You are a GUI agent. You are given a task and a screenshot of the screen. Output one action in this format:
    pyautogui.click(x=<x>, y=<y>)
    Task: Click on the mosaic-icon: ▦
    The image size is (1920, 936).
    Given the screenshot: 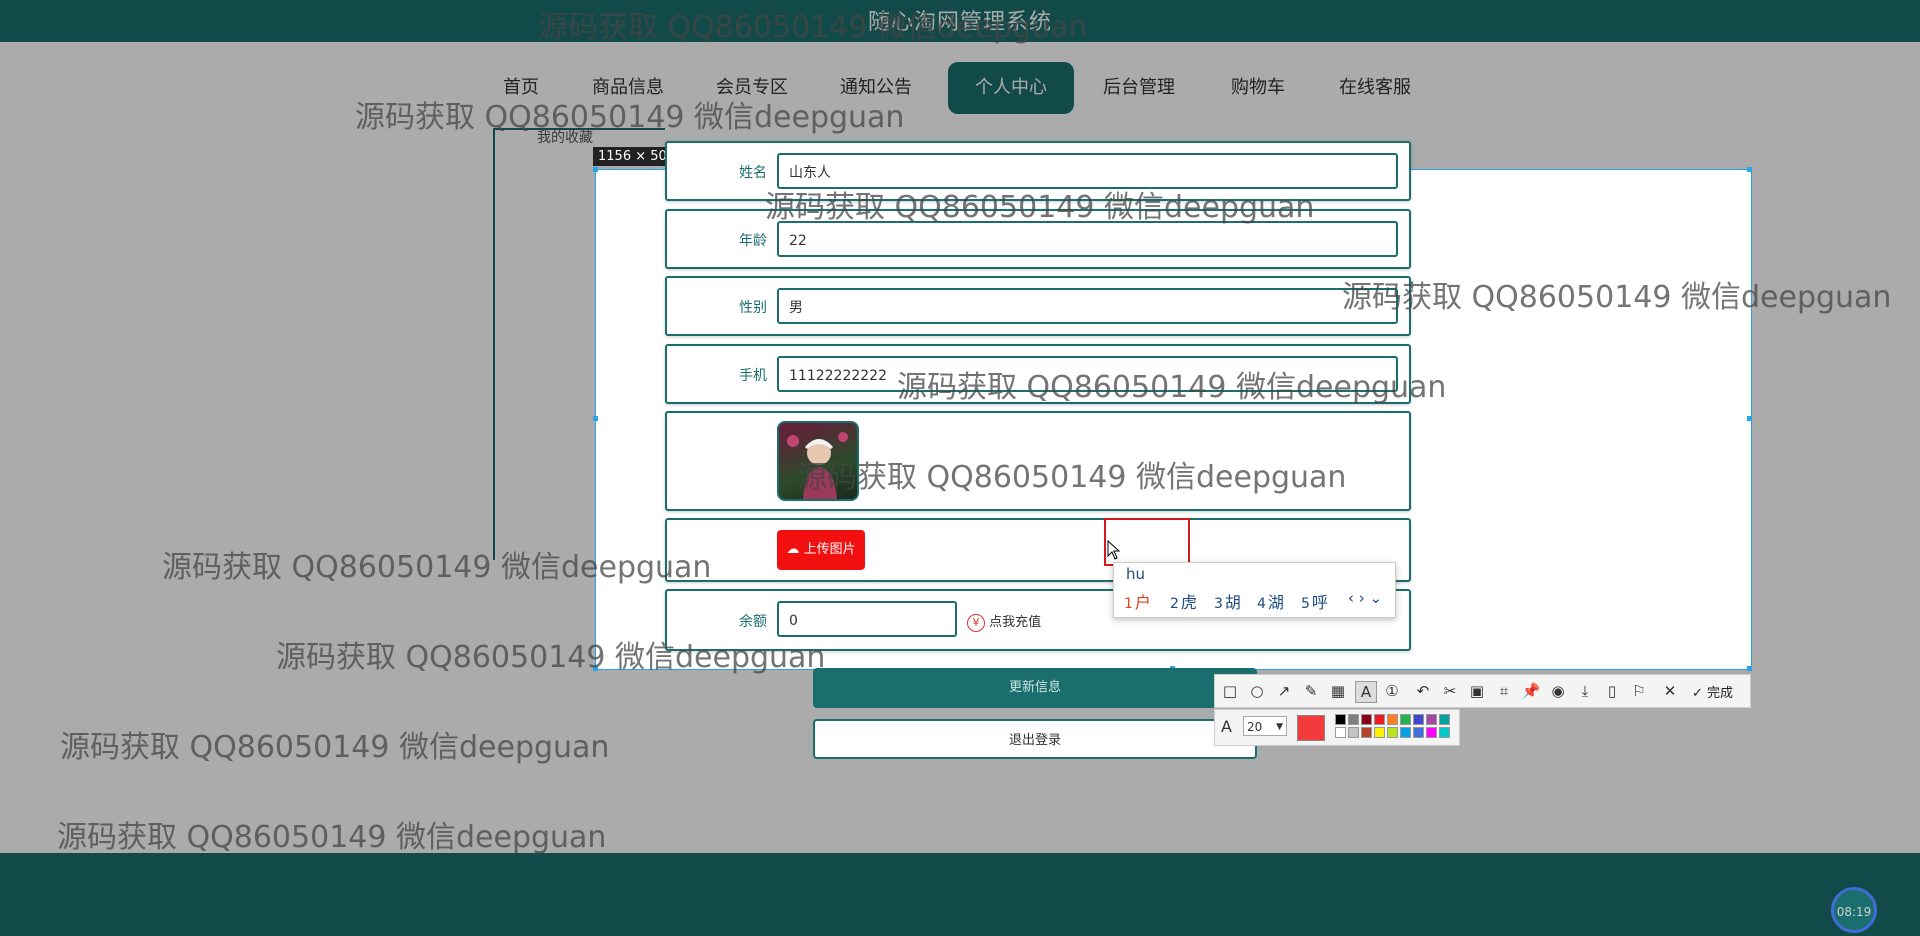 What is the action you would take?
    pyautogui.click(x=1338, y=691)
    